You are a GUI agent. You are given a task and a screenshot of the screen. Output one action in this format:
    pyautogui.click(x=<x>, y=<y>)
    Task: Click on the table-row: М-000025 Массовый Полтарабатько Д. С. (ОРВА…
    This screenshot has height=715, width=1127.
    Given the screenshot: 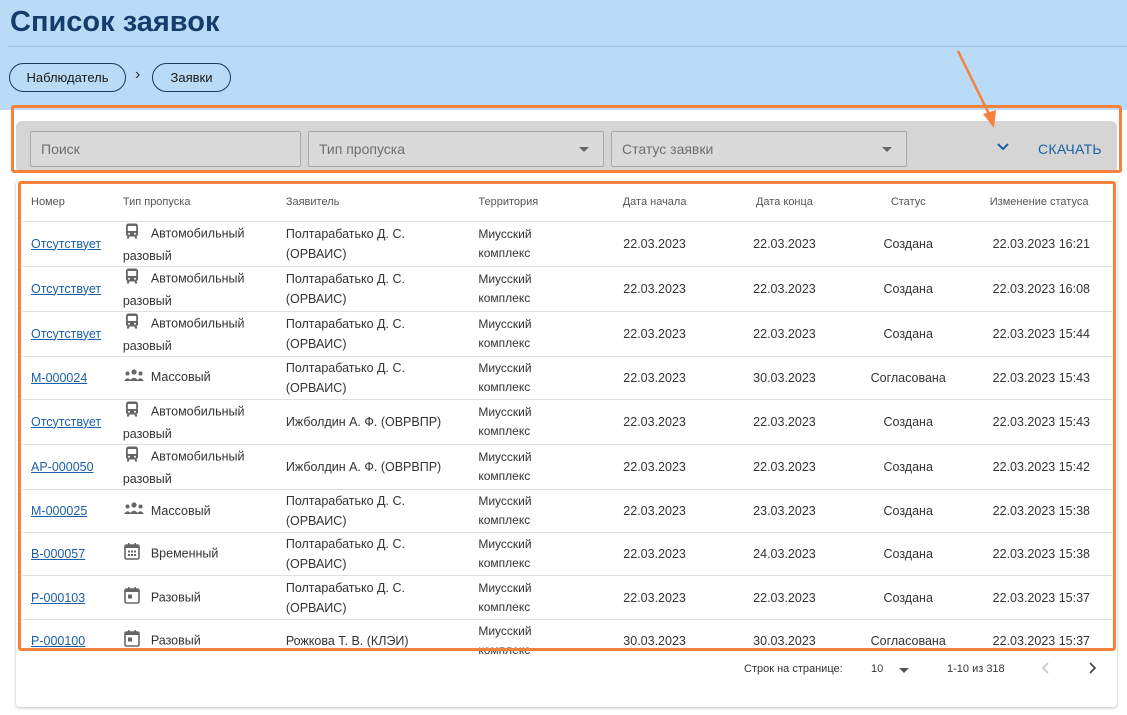 What is the action you would take?
    pyautogui.click(x=567, y=511)
    